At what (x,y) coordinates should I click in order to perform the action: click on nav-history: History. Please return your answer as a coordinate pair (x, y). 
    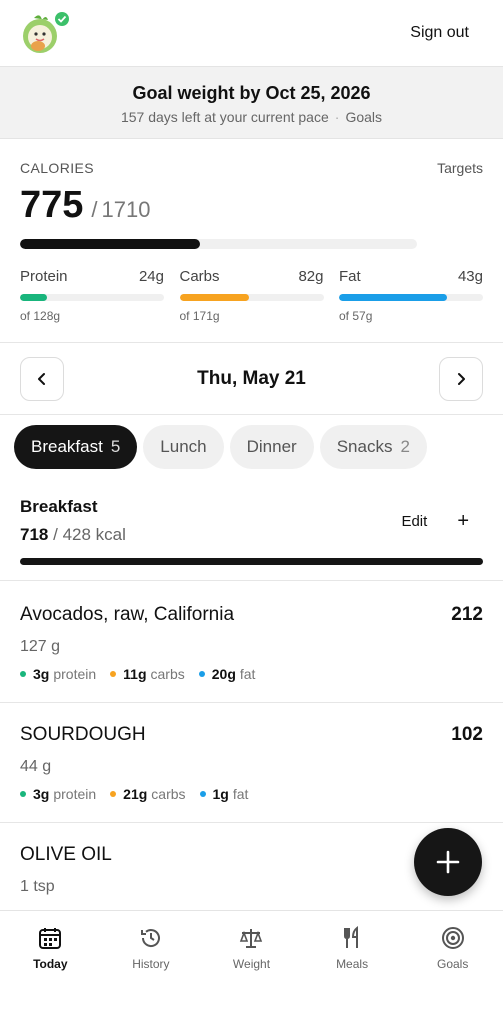
    Looking at the image, I should click on (151, 967).